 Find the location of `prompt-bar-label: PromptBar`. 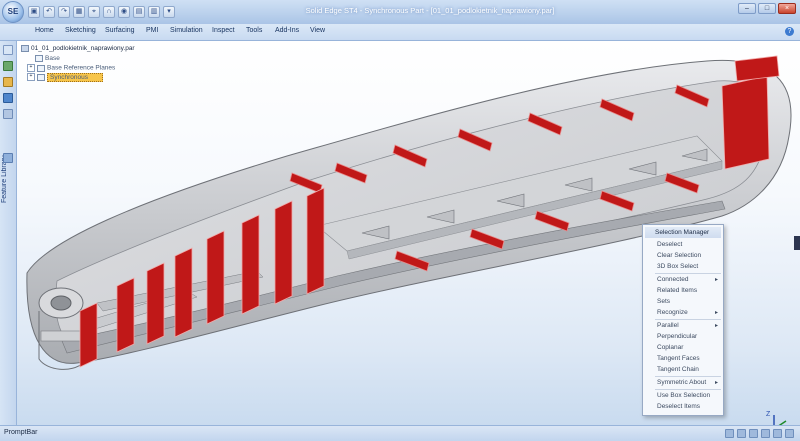

prompt-bar-label: PromptBar is located at coordinates (21, 432).